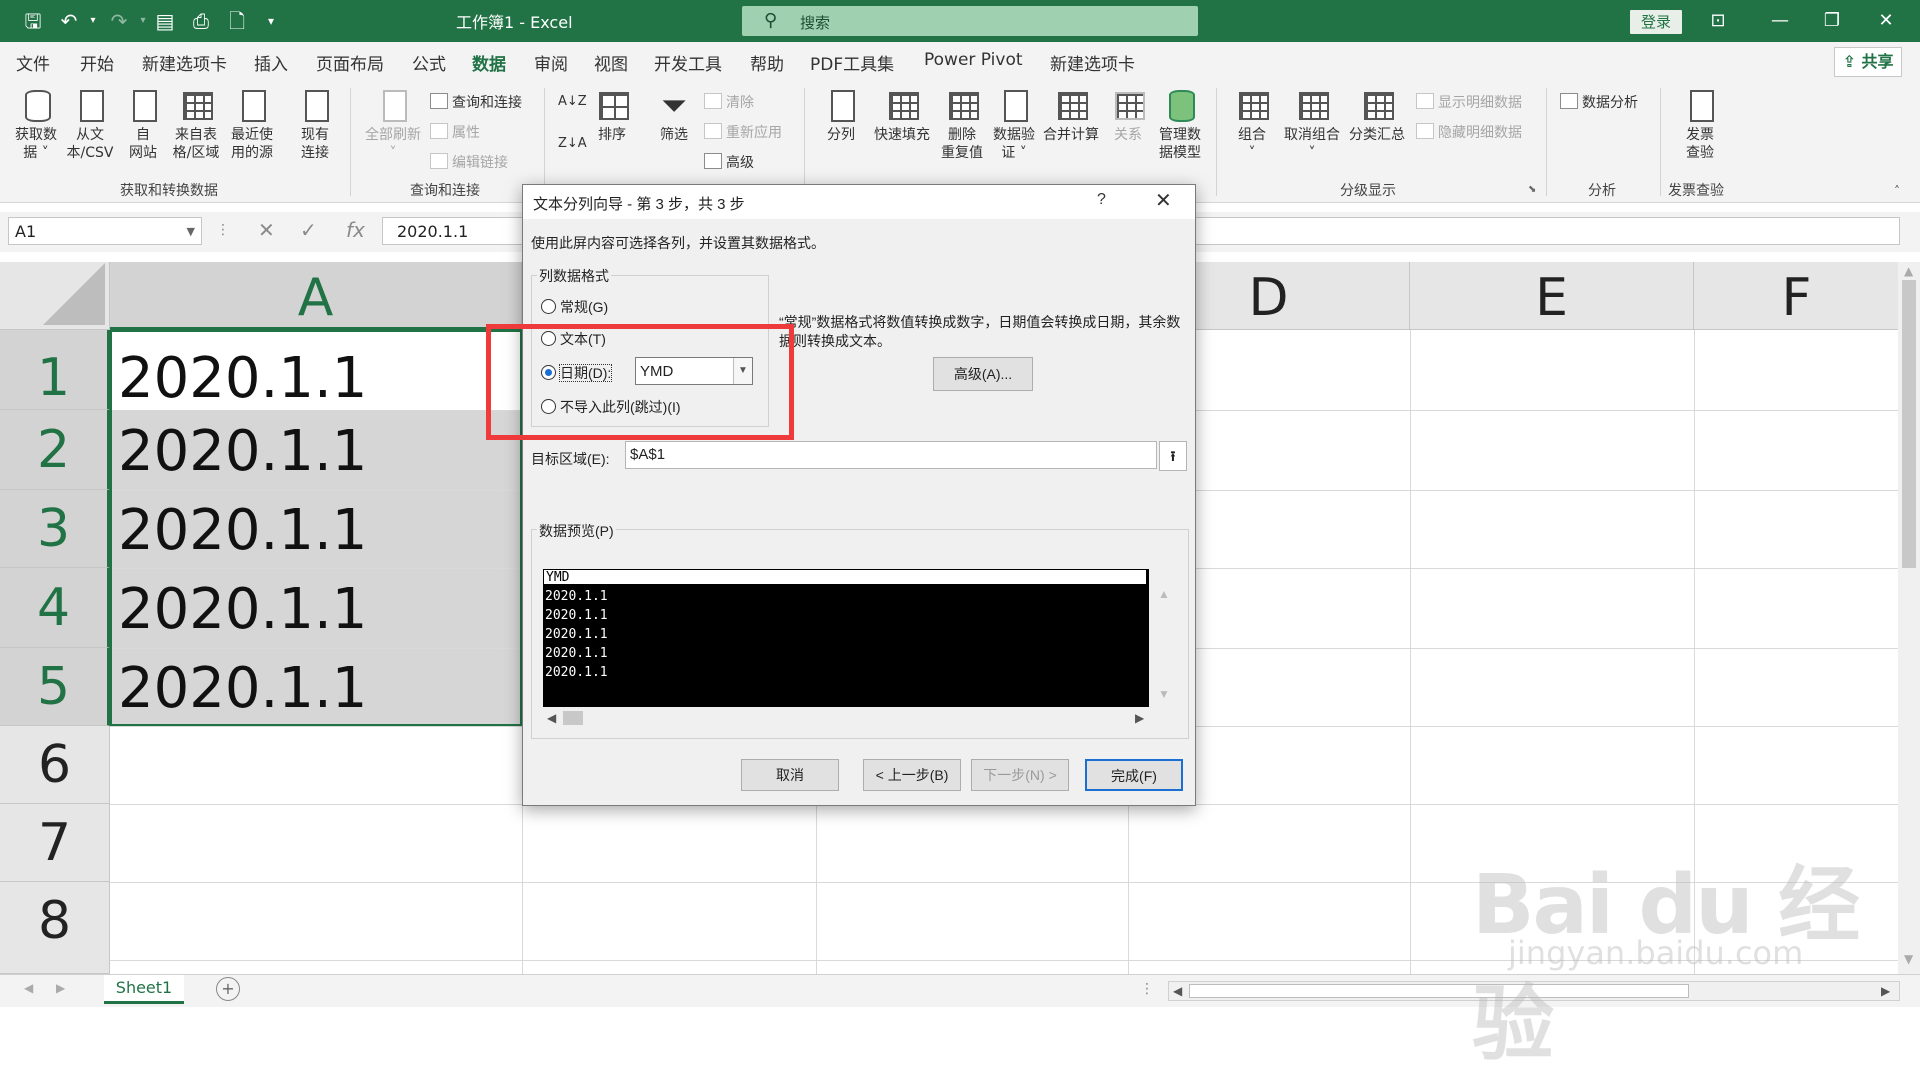 The height and width of the screenshot is (1076, 1920). What do you see at coordinates (1180, 125) in the screenshot?
I see `data-model-button: 管理数 据模型` at bounding box center [1180, 125].